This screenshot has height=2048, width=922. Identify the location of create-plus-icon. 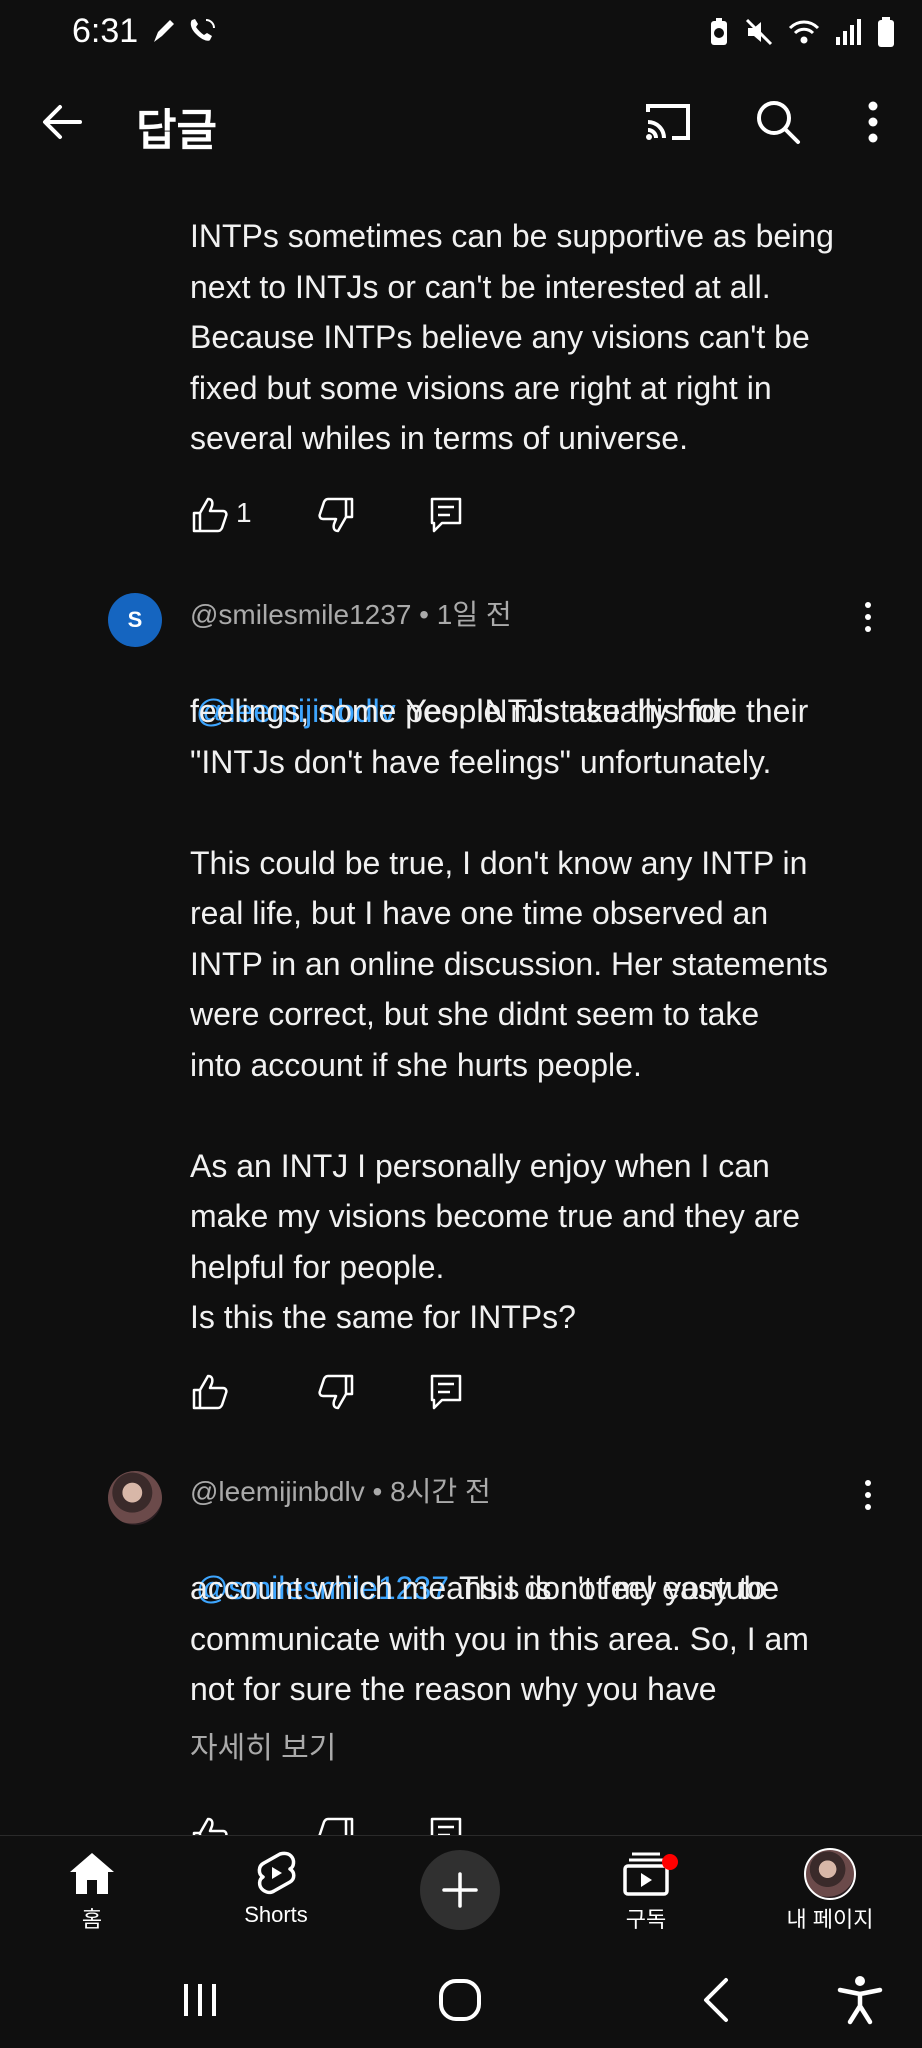
(460, 1890).